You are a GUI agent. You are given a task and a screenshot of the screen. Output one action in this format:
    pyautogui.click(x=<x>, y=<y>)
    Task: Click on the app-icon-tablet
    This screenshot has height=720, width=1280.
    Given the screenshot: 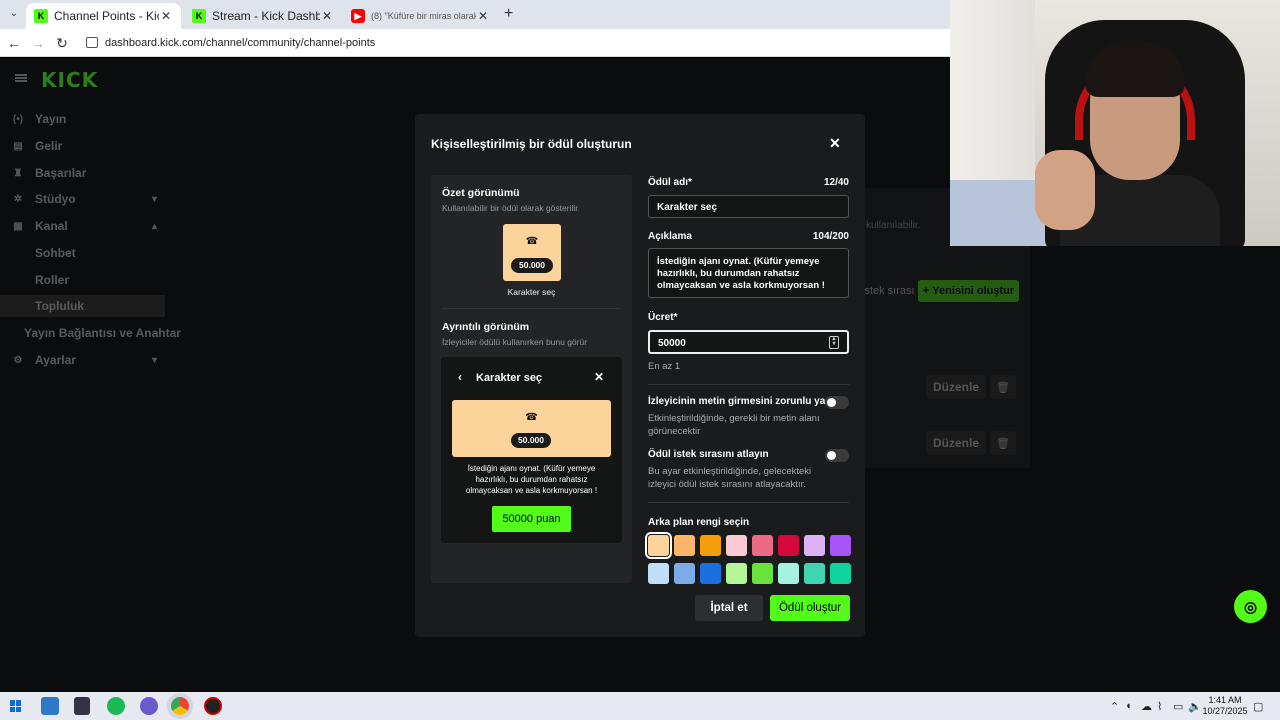 What is the action you would take?
    pyautogui.click(x=82, y=706)
    